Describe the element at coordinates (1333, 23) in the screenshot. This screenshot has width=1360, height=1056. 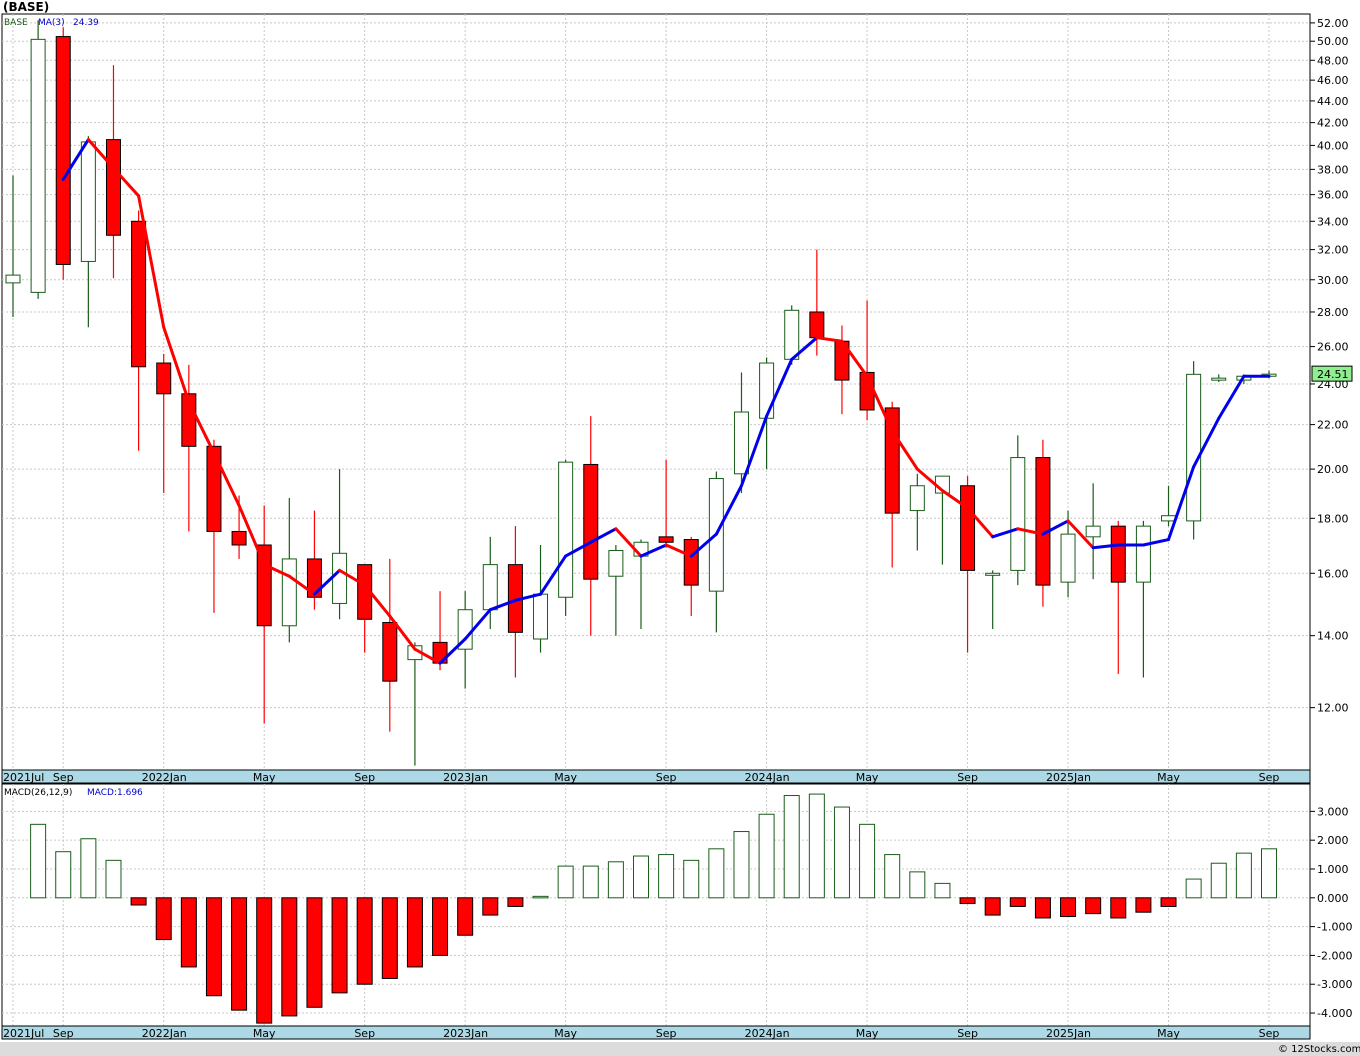
I see `price-tick-label: 52.00` at that location.